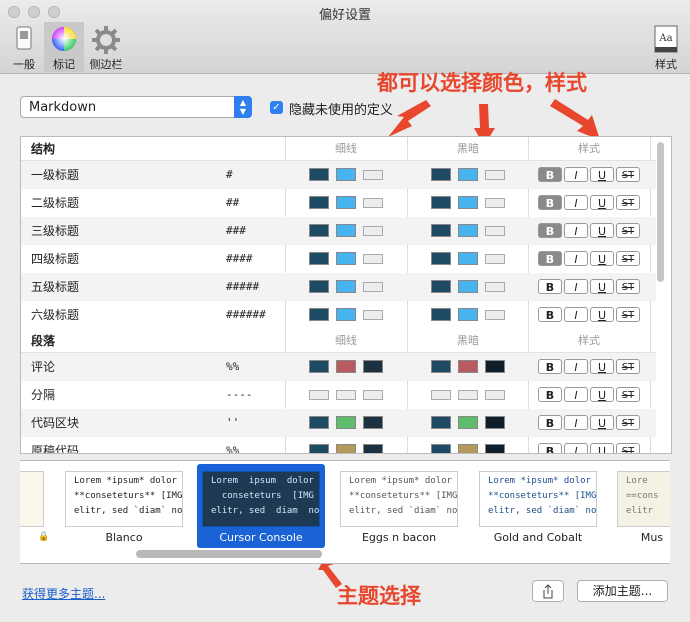 Image resolution: width=690 pixels, height=622 pixels. Describe the element at coordinates (660, 212) in the screenshot. I see `table-vertical-scrollbar` at that location.